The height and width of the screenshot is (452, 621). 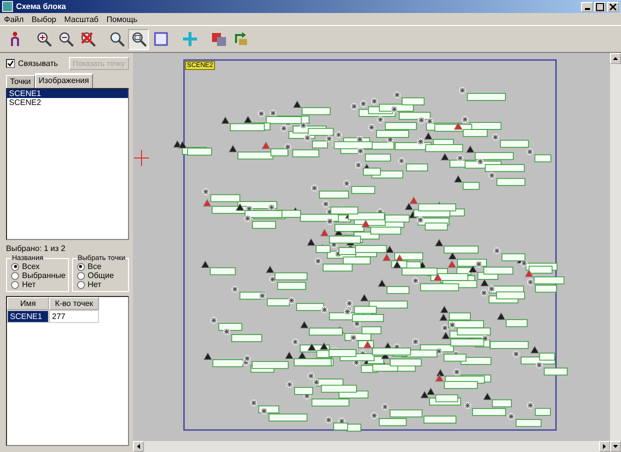 I want to click on selection-status: Выбрано: 1 из 2, so click(x=36, y=248).